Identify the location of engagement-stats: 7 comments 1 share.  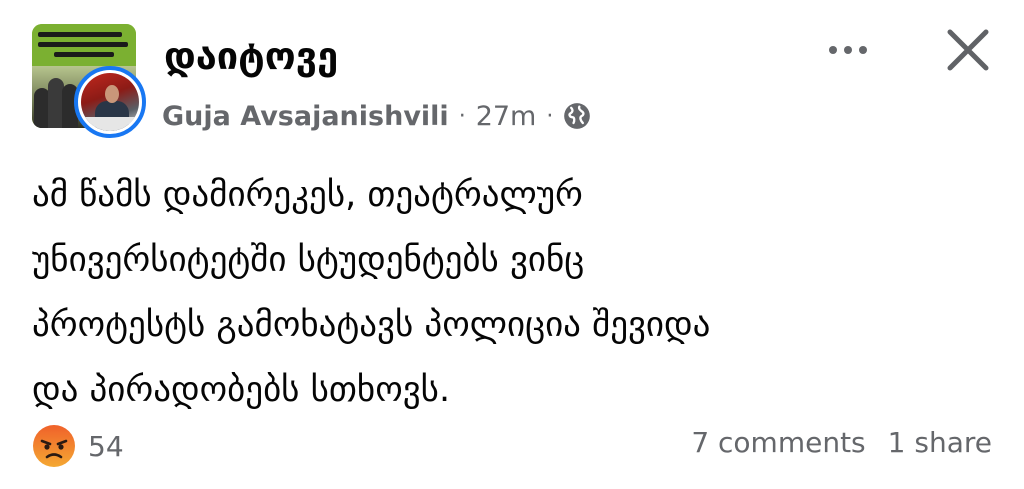
(841, 442).